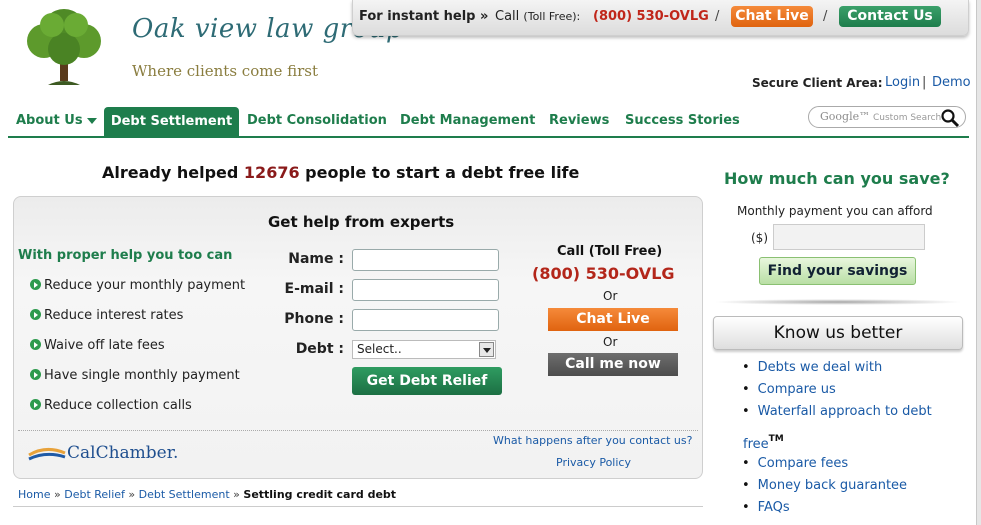  I want to click on debt-label: Debt :, so click(319, 349).